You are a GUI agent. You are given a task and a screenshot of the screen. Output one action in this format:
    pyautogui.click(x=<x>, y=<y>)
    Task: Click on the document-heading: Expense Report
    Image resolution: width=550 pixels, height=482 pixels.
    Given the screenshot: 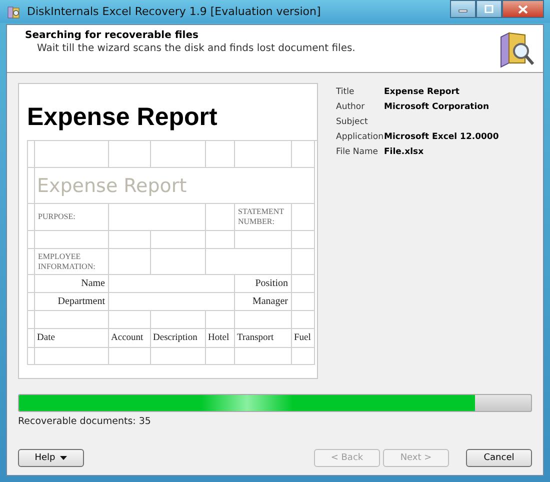 What is the action you would take?
    pyautogui.click(x=122, y=117)
    